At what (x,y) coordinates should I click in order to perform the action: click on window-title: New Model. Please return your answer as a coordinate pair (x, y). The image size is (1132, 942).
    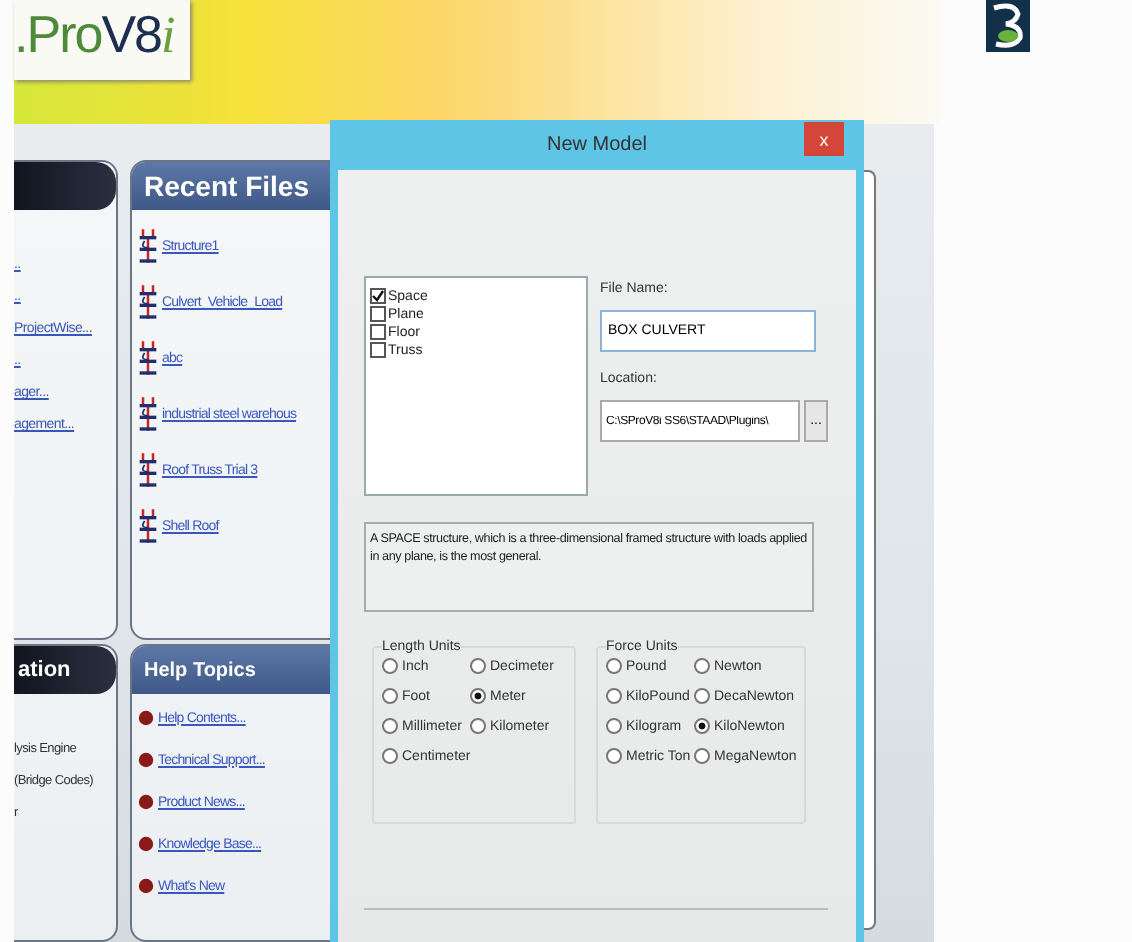
    Looking at the image, I should click on (597, 145).